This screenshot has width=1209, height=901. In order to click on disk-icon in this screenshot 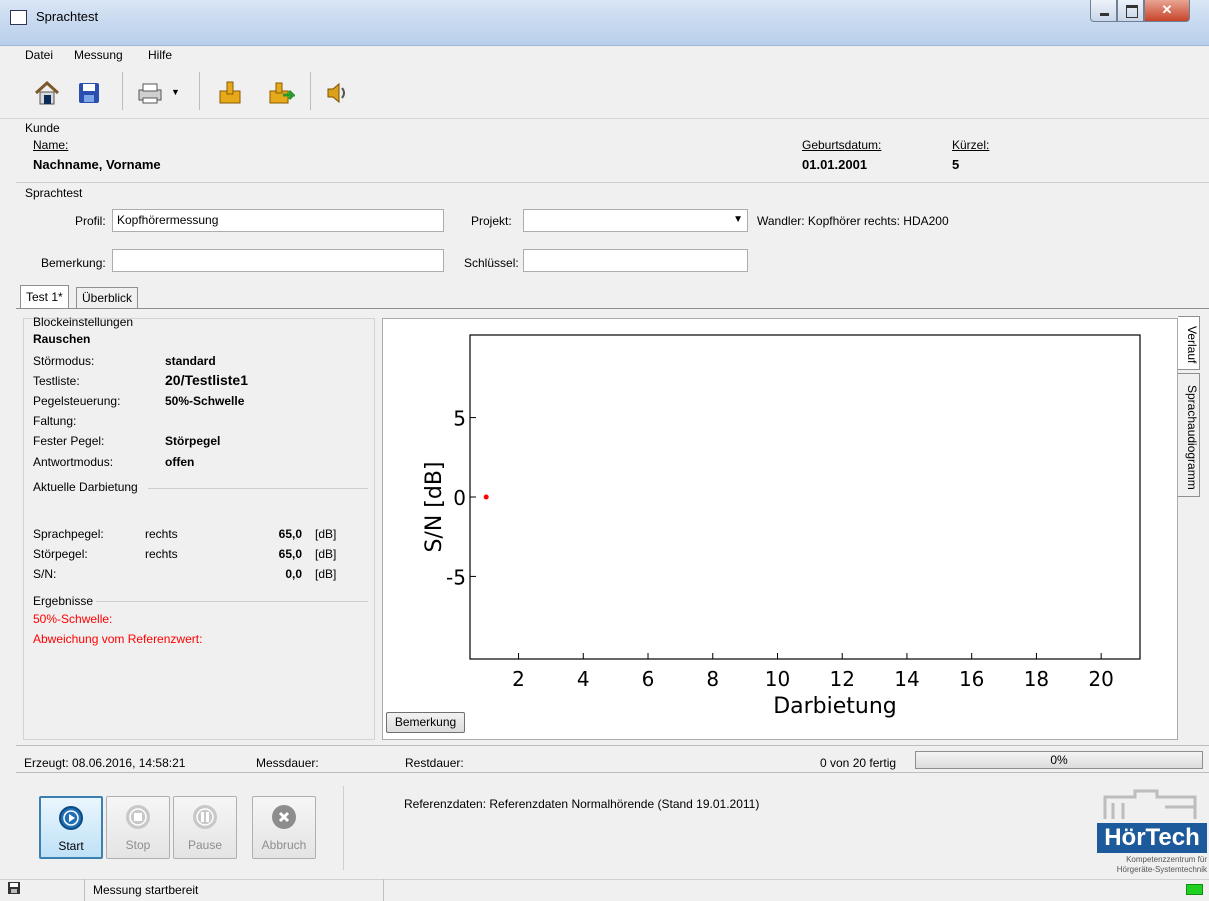, I will do `click(14, 889)`.